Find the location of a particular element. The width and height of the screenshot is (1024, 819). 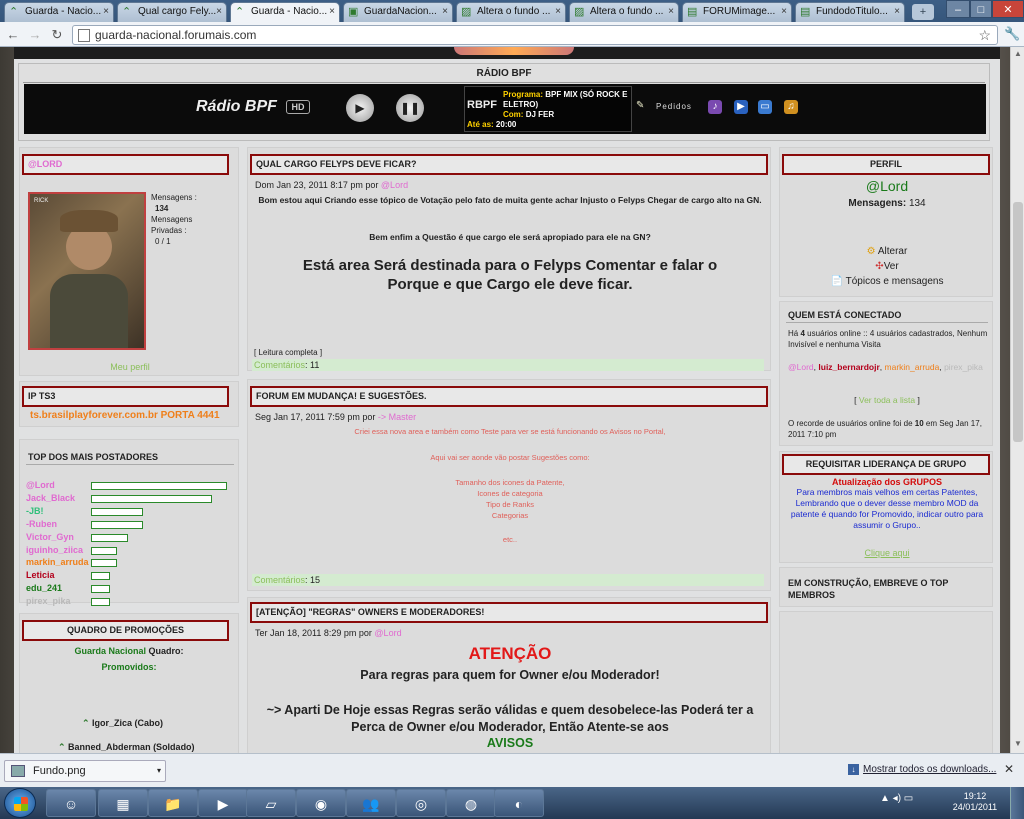

poster-name: pirex_pika is located at coordinates (48, 601).